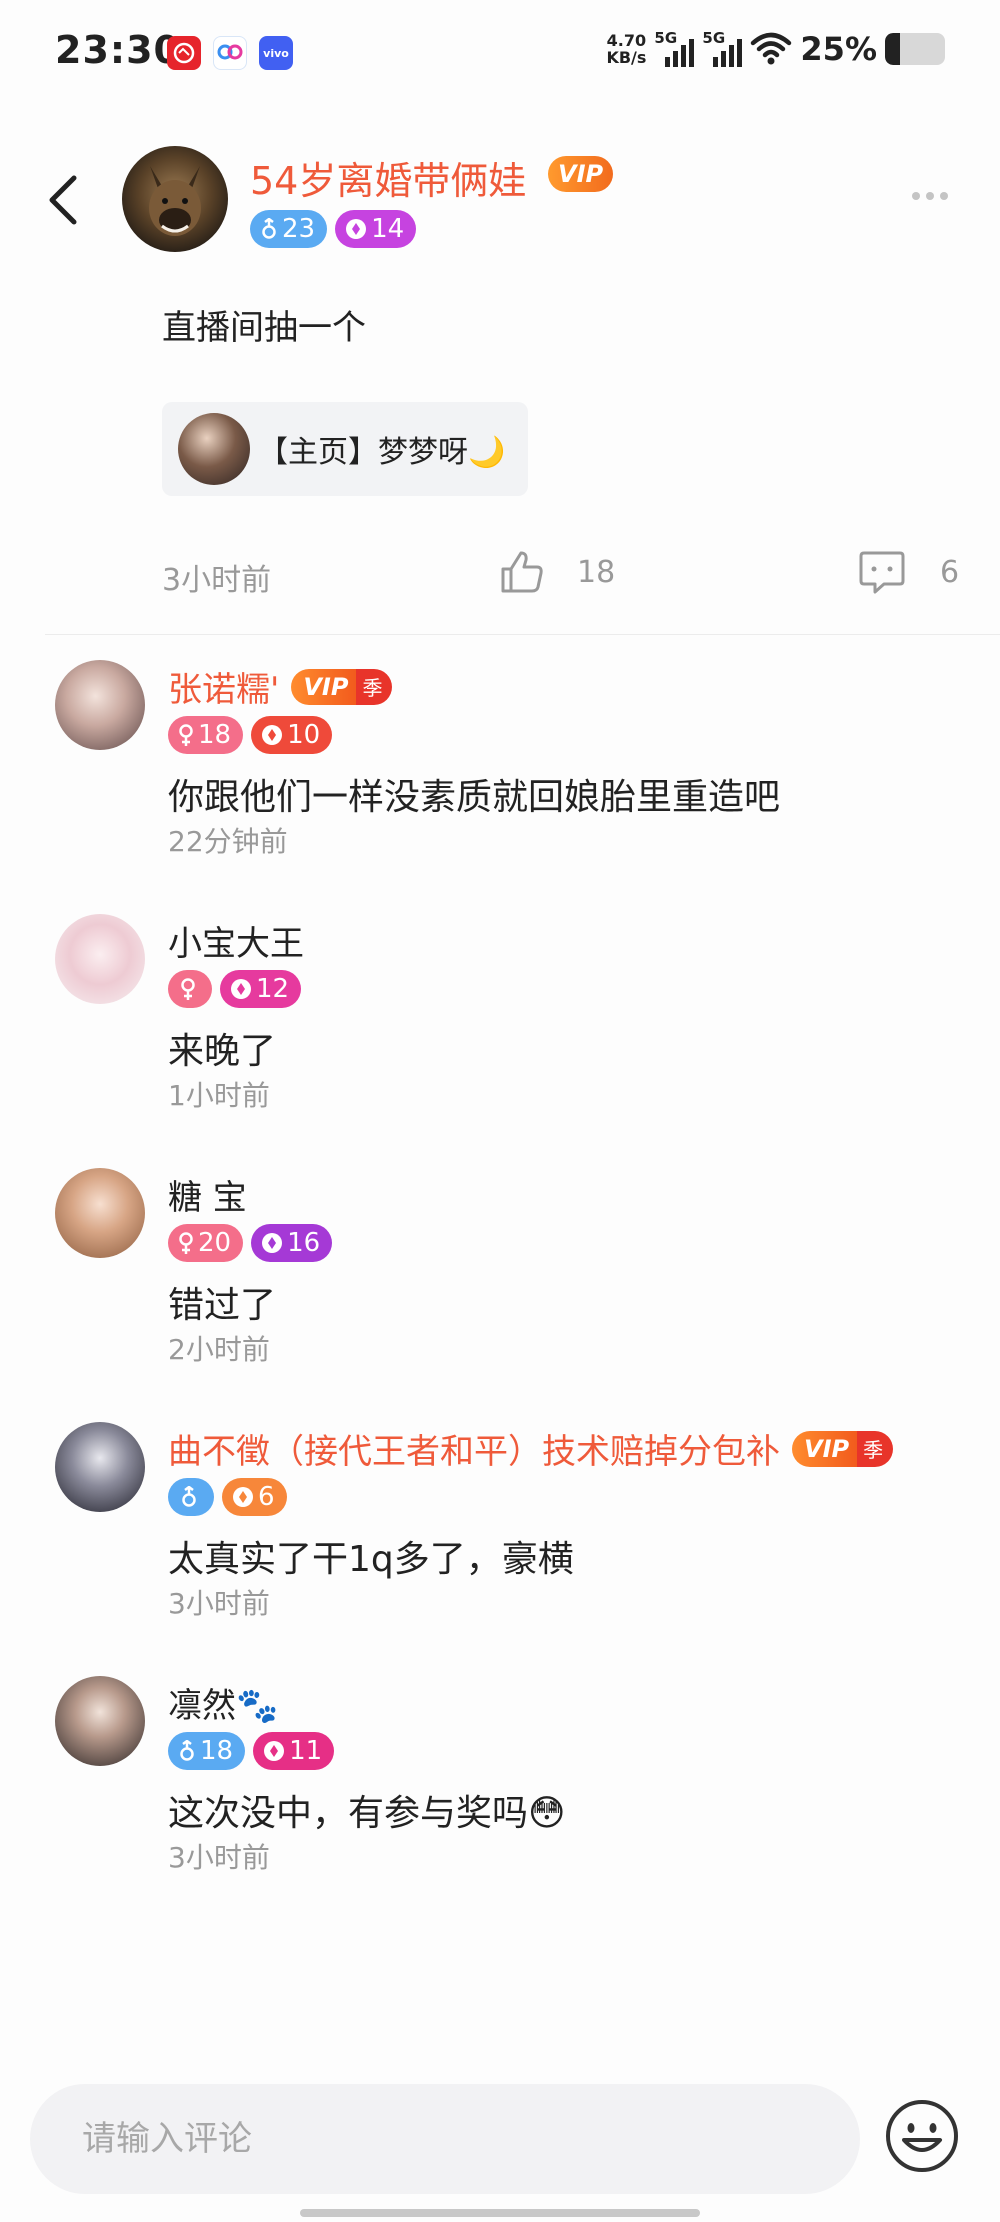 This screenshot has height=2222, width=1000. I want to click on post-time: 3小时前, so click(217, 580).